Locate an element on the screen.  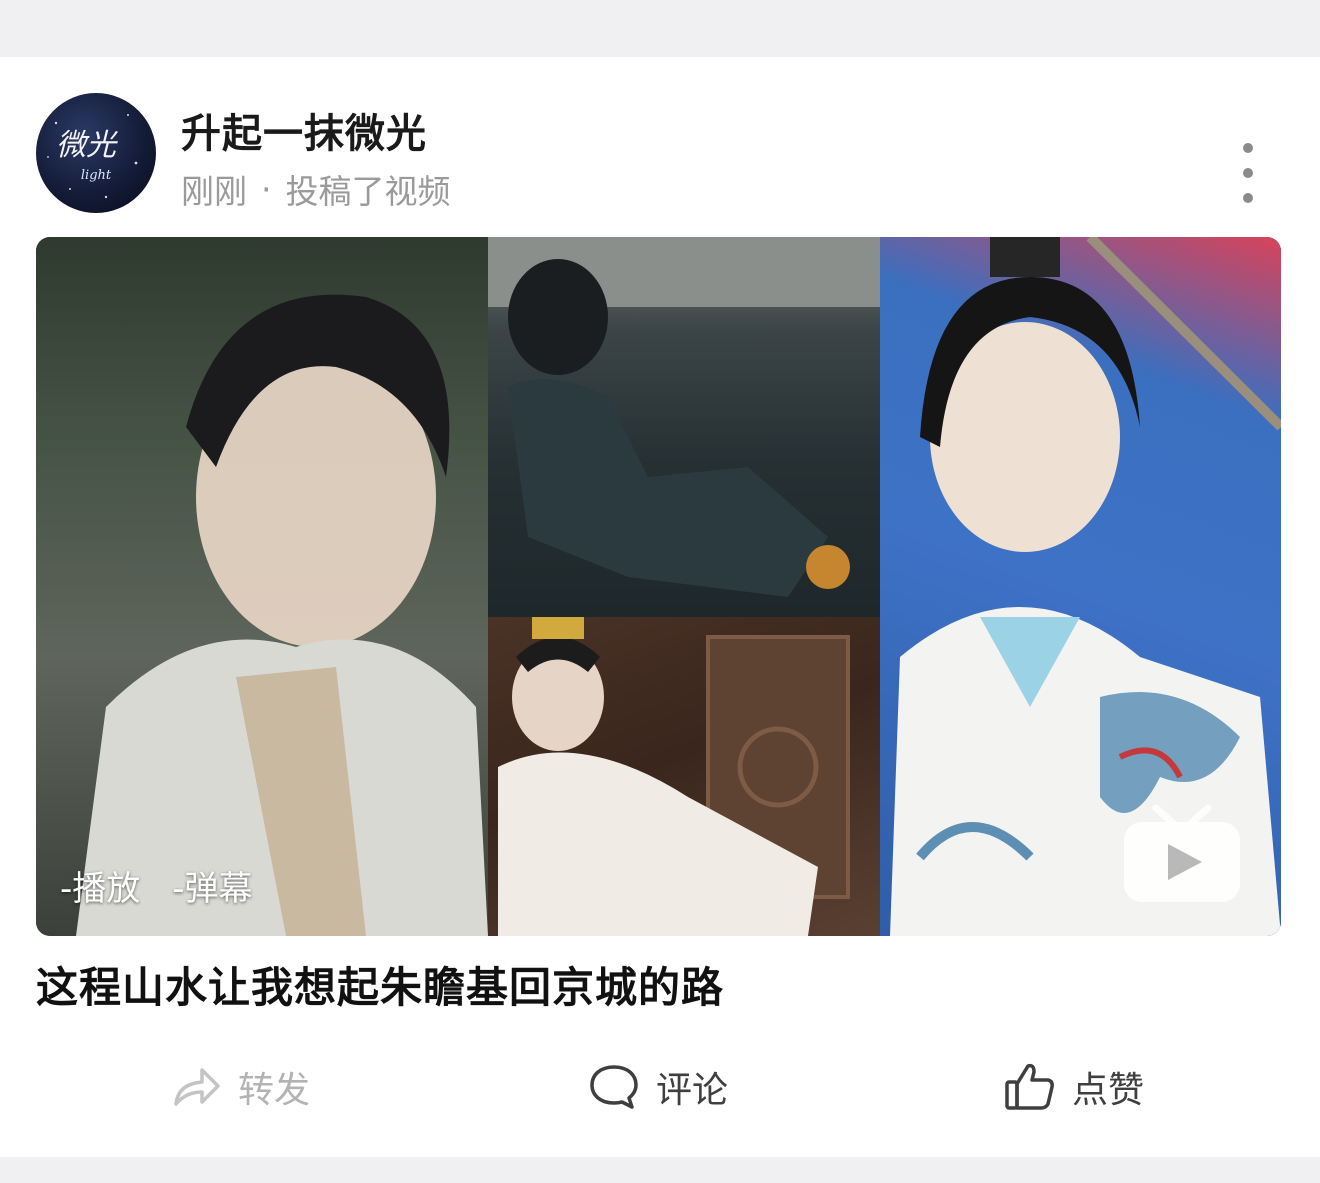
thumbnail-panel-mid-top is located at coordinates (684, 427).